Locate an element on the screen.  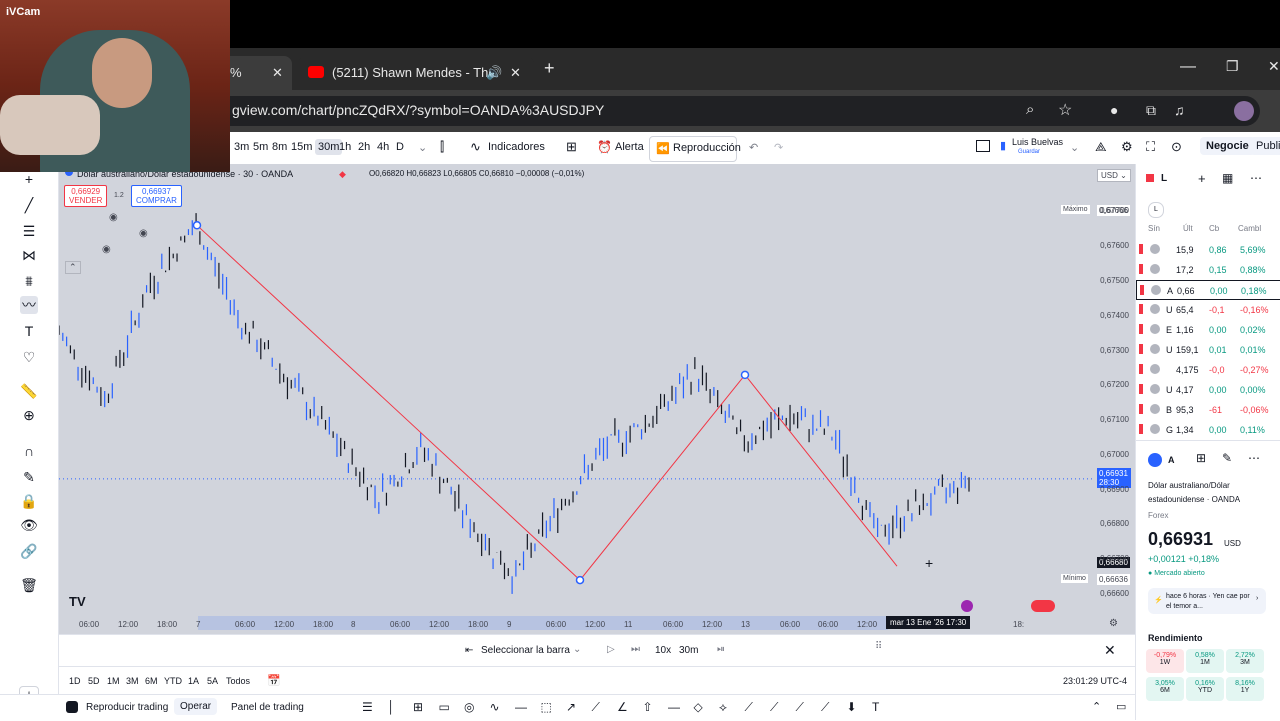
chevron-up-icon: ⌃ is located at coordinates (1096, 706).